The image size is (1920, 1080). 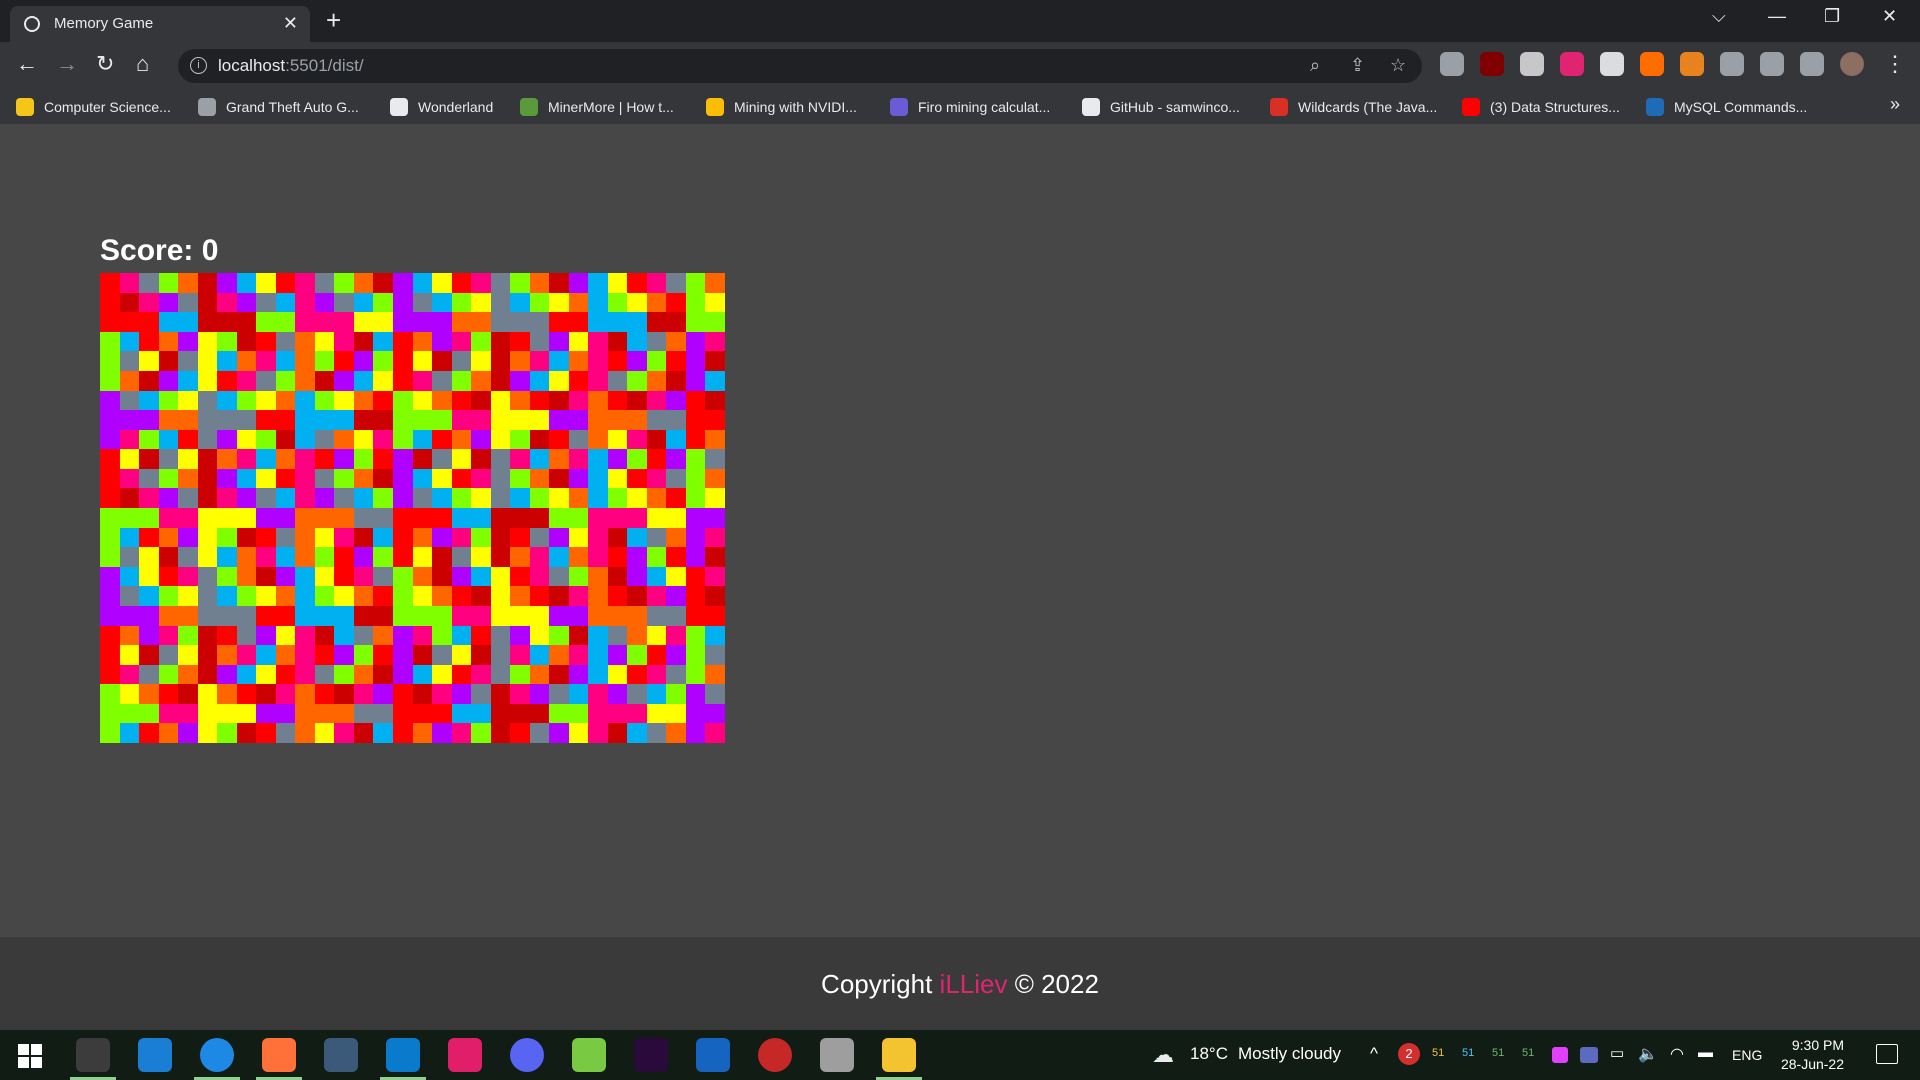 I want to click on bookmark-star-icon: ☆, so click(x=1398, y=65).